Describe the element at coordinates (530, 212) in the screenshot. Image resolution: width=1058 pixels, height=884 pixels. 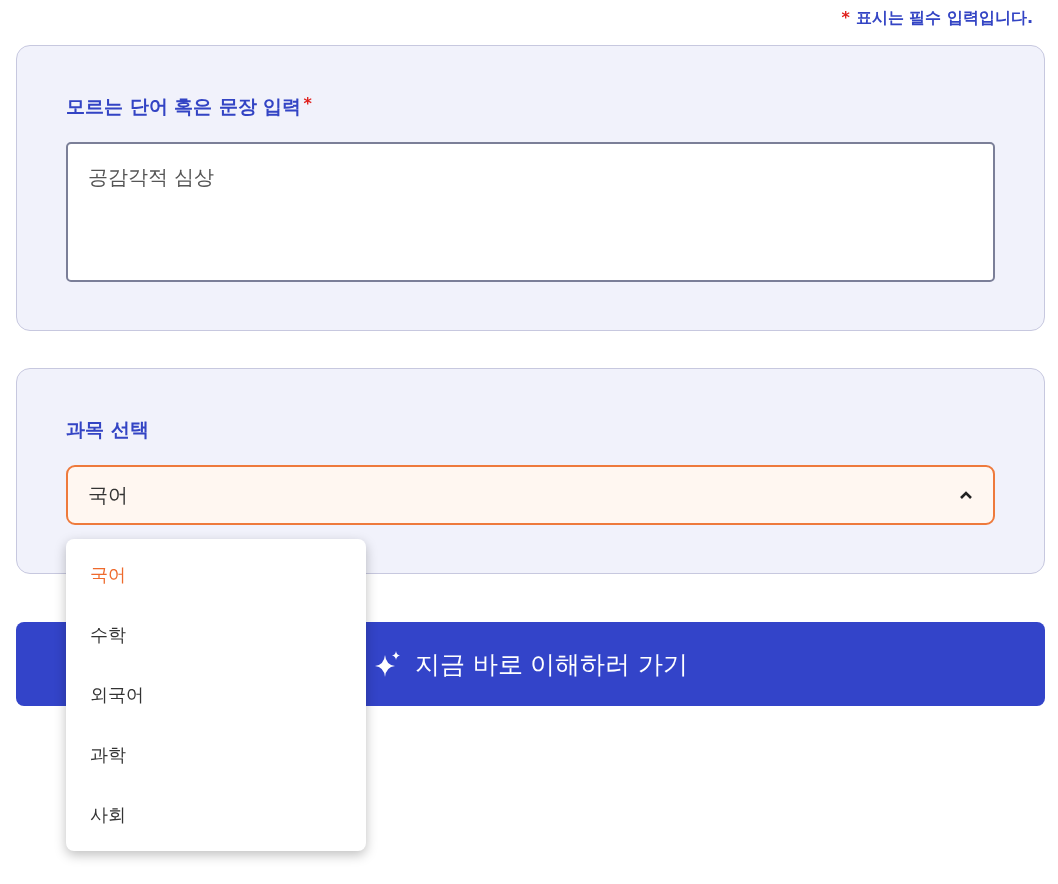
I see `text-area: 공감각적 심상` at that location.